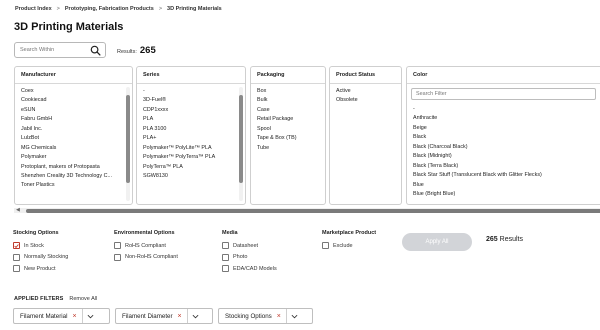 This screenshot has width=600, height=330. What do you see at coordinates (313, 211) in the screenshot?
I see `horizontal-scrollbar-thumb` at bounding box center [313, 211].